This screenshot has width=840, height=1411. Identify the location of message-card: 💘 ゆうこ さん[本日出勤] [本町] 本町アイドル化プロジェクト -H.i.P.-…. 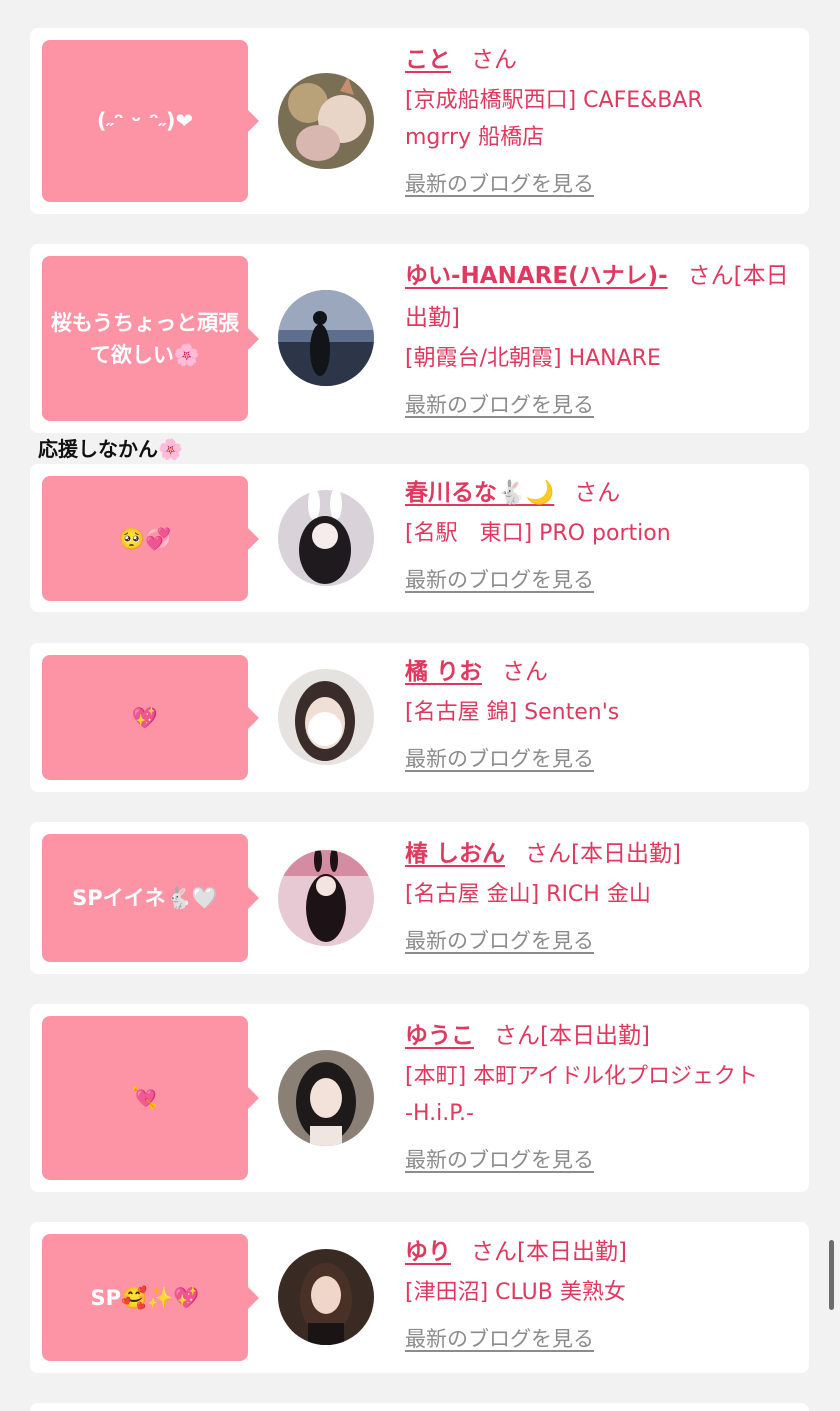
(419, 1098).